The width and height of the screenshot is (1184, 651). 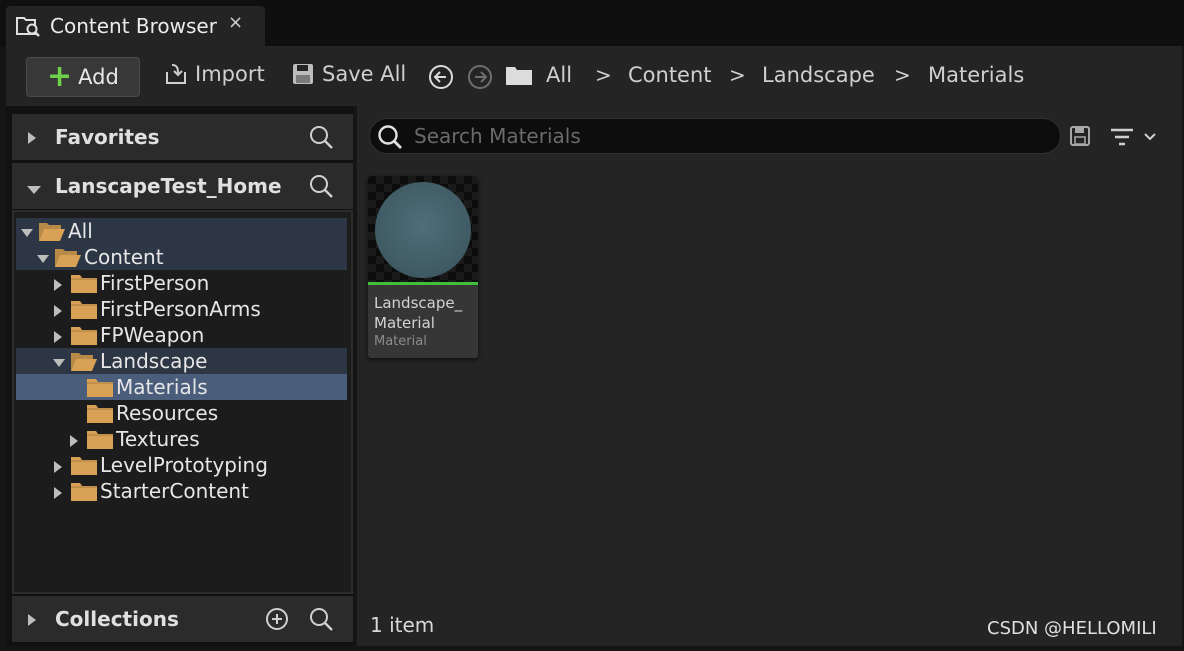 What do you see at coordinates (98, 77) in the screenshot?
I see `add-button-label: Add` at bounding box center [98, 77].